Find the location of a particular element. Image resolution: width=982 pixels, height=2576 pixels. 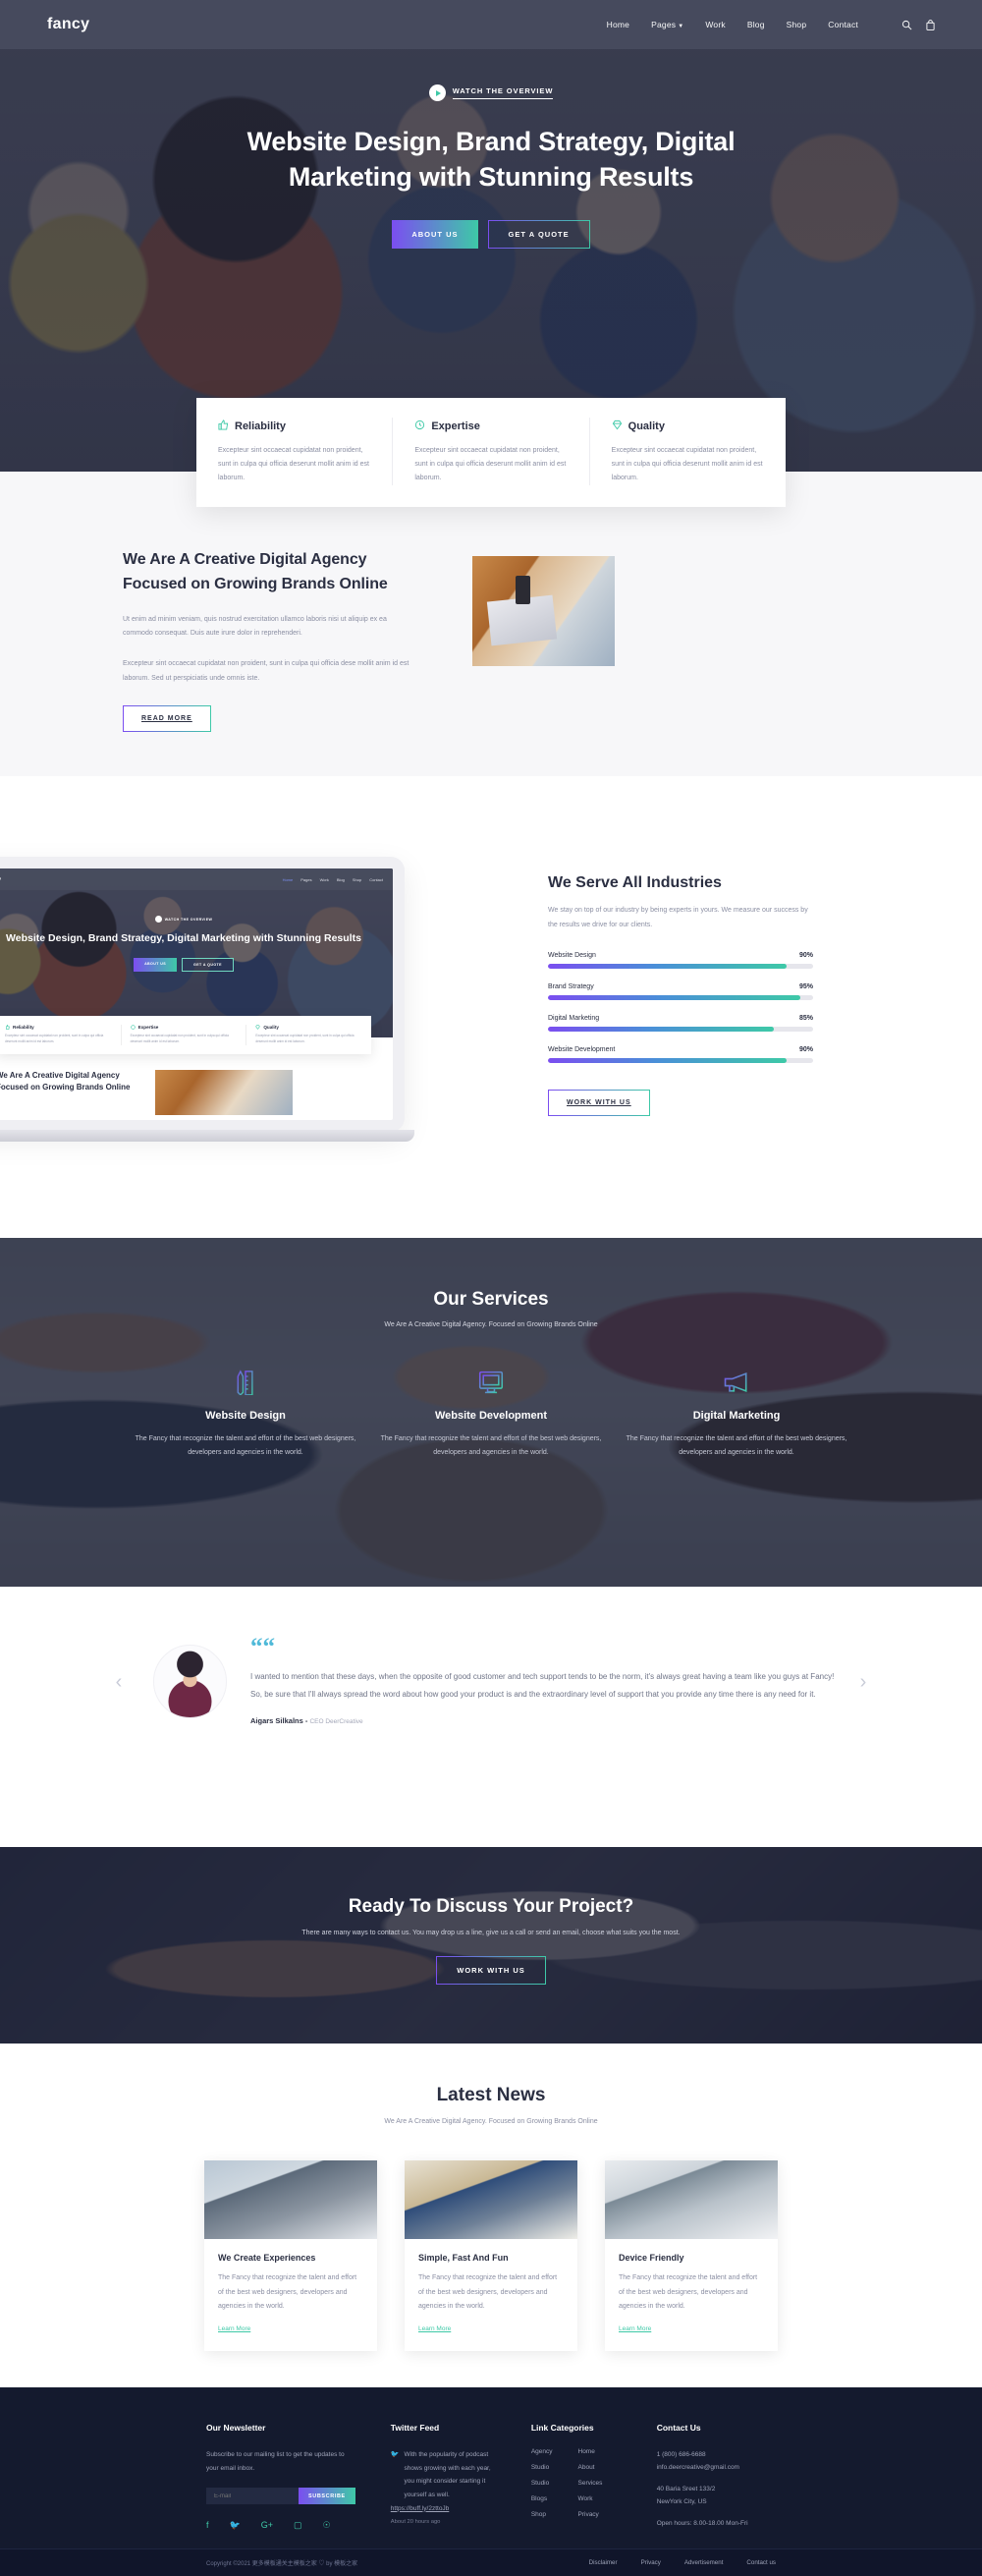

cart-icon is located at coordinates (930, 24).